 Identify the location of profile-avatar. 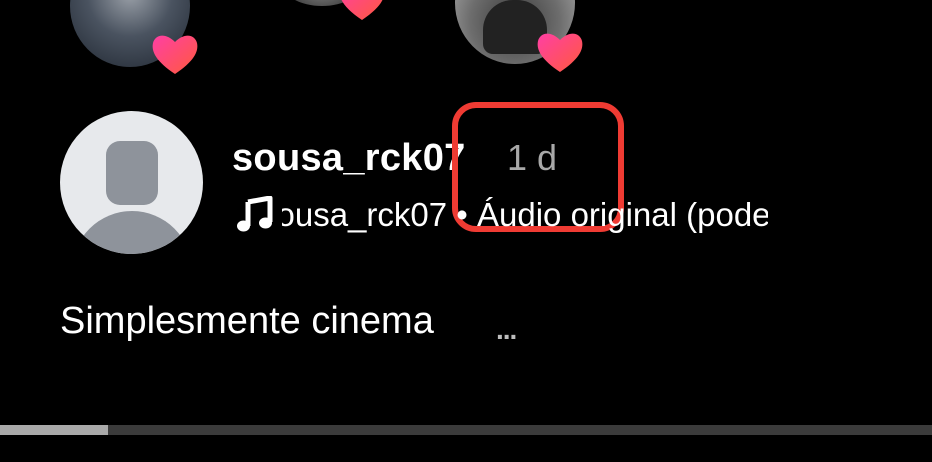
(131, 182).